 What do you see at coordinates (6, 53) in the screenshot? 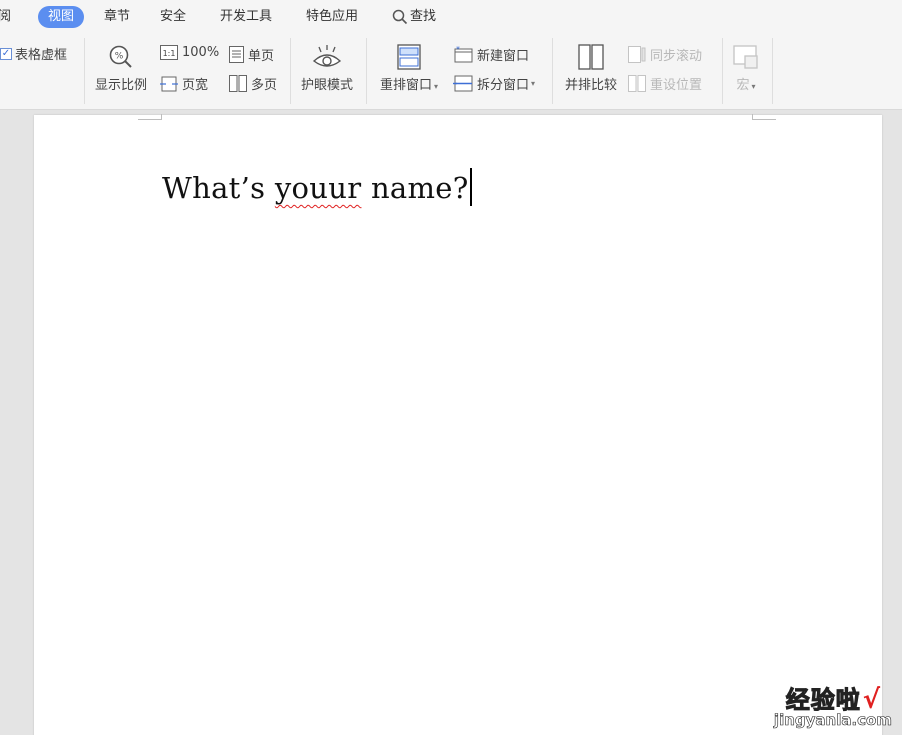
I see `checkbox-checked-icon: ✓` at bounding box center [6, 53].